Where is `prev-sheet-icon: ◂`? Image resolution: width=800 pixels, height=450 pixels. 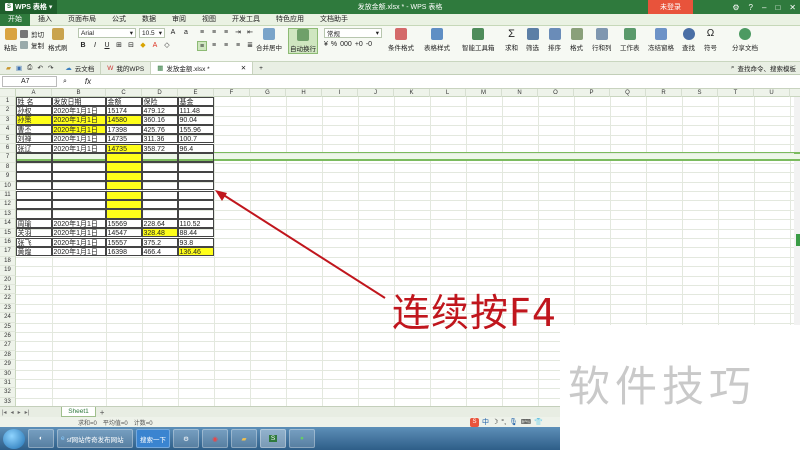
prev-sheet-icon: ◂ is located at coordinates (12, 412).